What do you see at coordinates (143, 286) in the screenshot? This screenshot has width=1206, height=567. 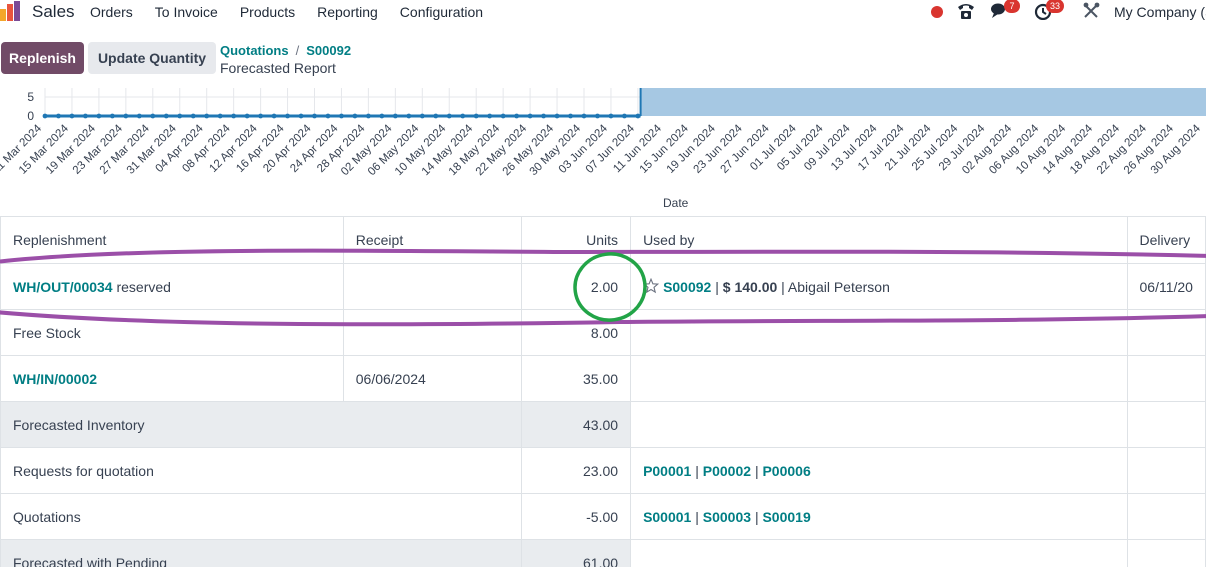 I see `reservation-status: reserved` at bounding box center [143, 286].